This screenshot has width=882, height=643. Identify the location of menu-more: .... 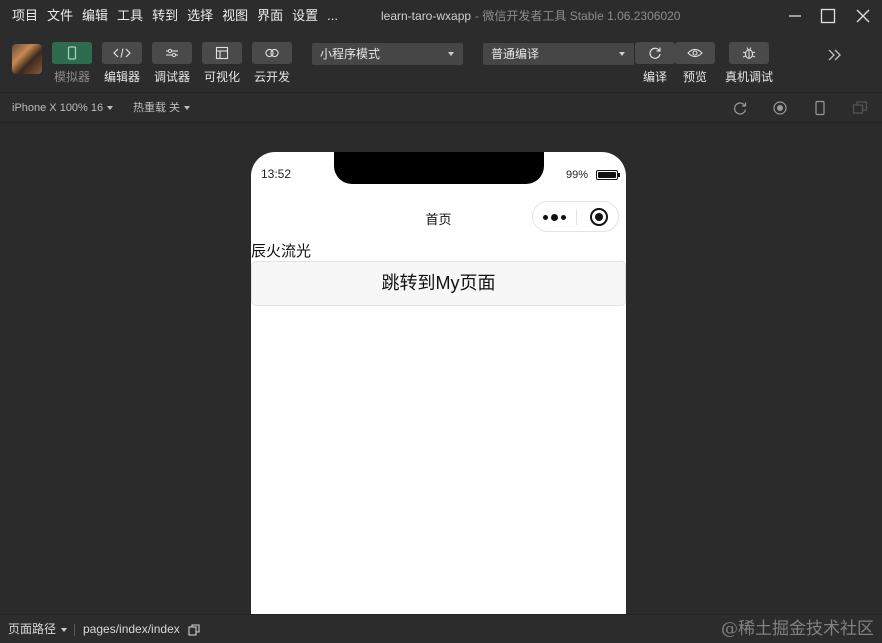
(332, 16).